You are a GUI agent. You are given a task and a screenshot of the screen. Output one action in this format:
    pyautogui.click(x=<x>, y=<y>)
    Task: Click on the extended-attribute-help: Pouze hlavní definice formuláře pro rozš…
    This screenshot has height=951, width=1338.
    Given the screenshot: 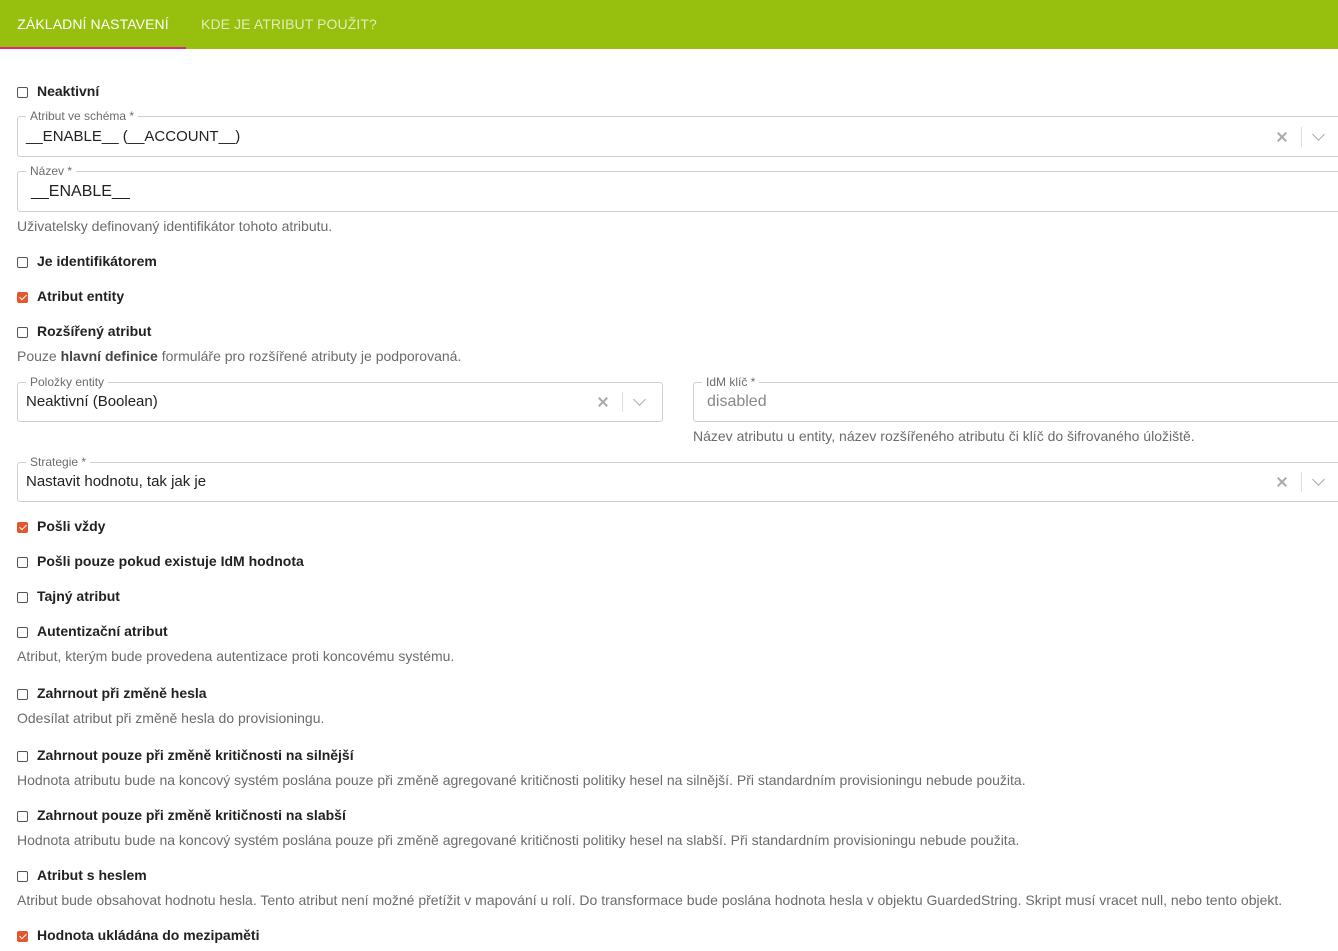 What is the action you would take?
    pyautogui.click(x=239, y=356)
    